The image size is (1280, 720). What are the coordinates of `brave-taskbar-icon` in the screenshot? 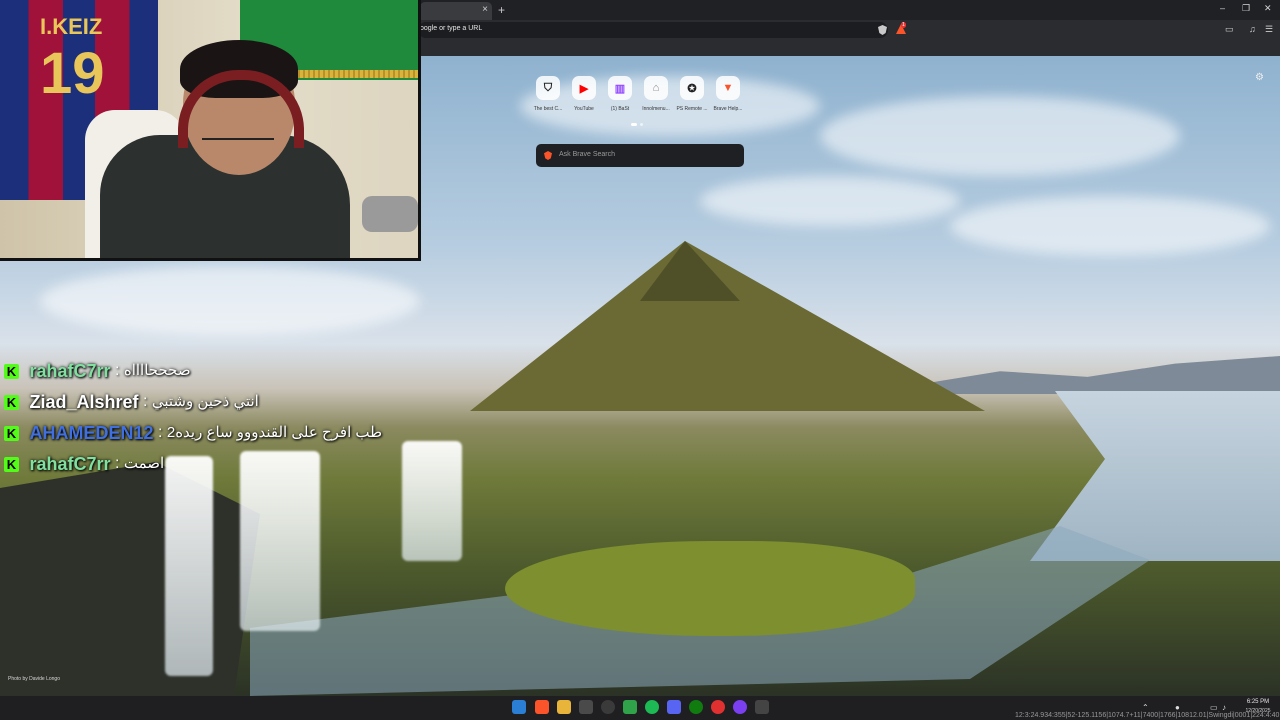 It's located at (542, 707).